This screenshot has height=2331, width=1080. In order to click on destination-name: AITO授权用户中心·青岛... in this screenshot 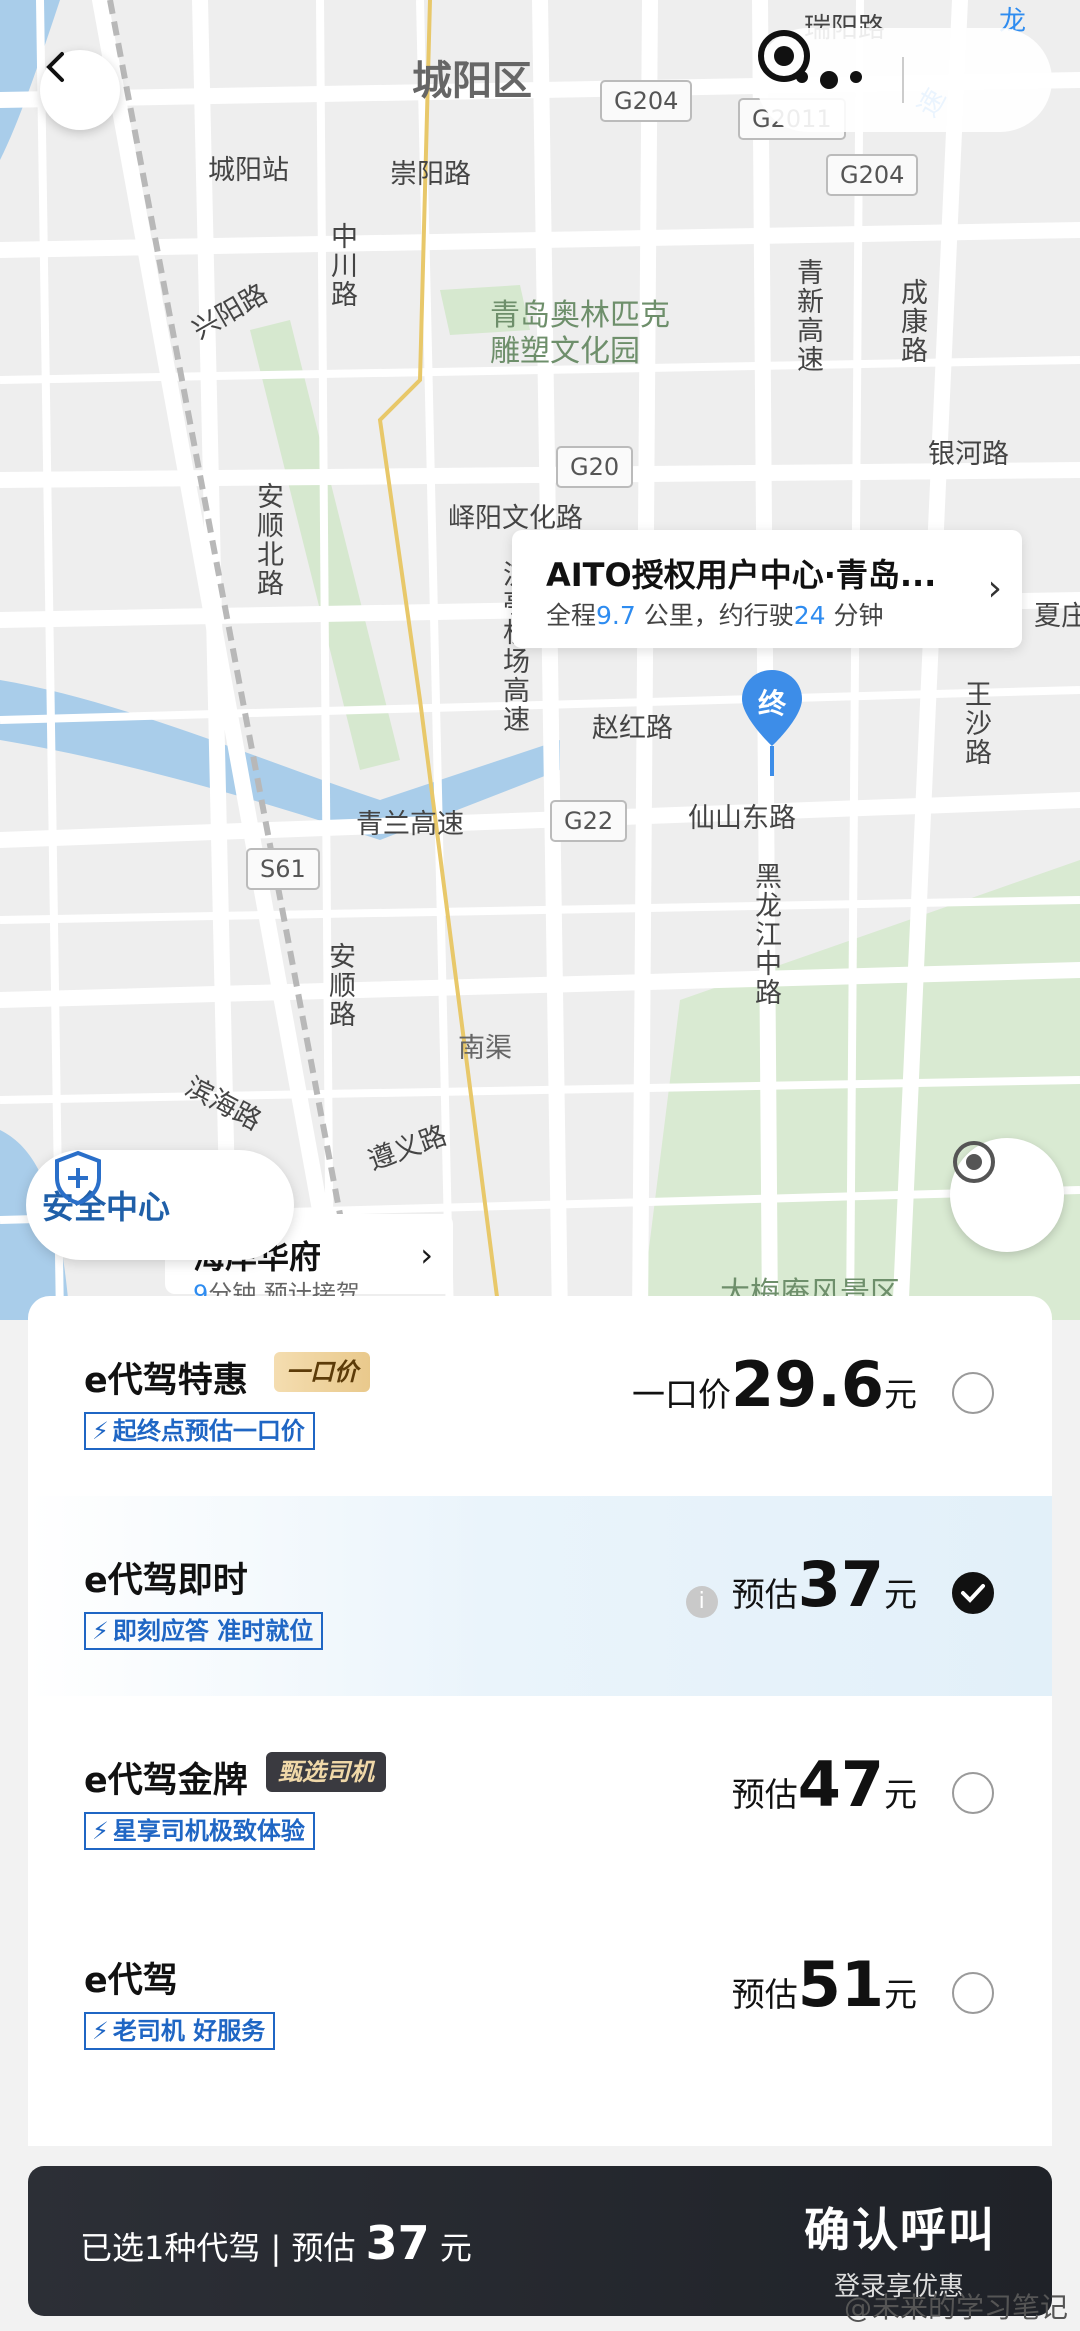, I will do `click(741, 575)`.